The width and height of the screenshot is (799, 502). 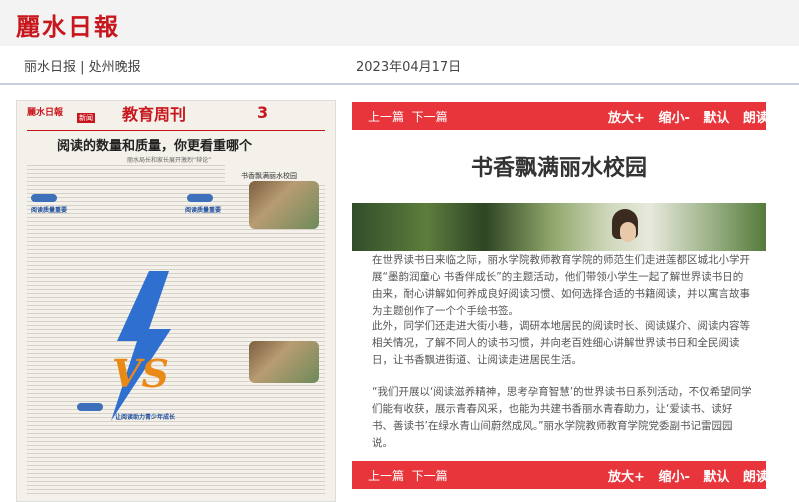 I want to click on thumbnail-page-number: 3, so click(x=263, y=112).